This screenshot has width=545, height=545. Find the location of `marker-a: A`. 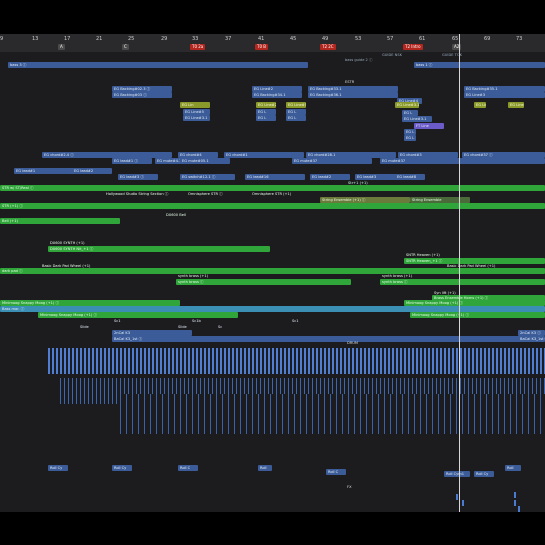

marker-a: A is located at coordinates (61, 47).